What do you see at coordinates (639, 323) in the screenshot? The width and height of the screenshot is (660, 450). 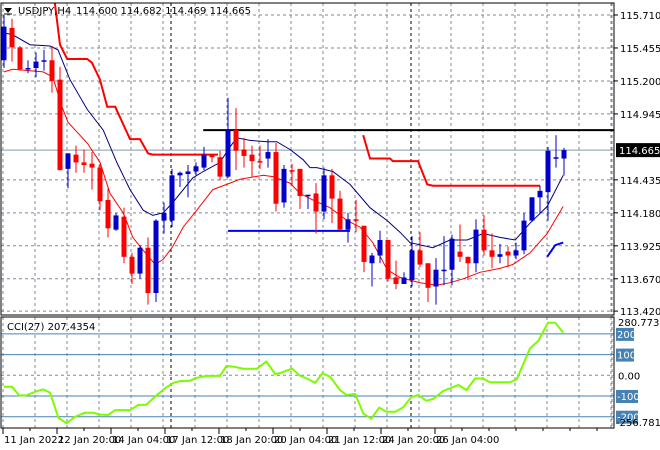 I see `cci-max-label: 280.7737` at bounding box center [639, 323].